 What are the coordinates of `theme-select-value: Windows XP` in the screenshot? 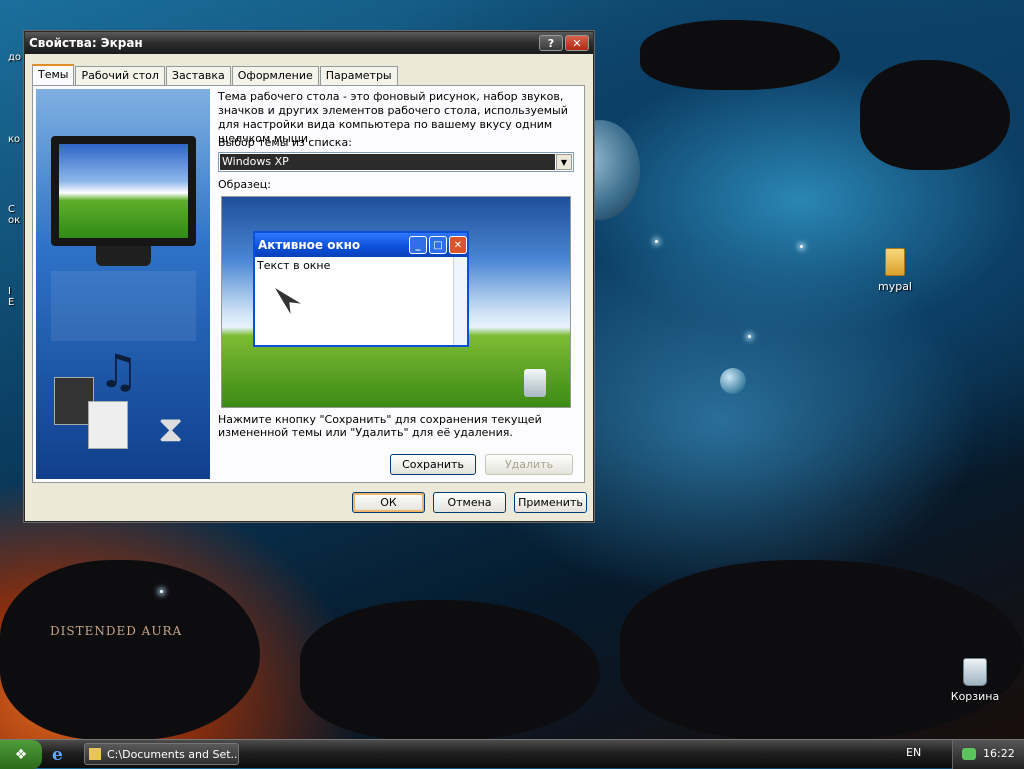 It's located at (387, 162).